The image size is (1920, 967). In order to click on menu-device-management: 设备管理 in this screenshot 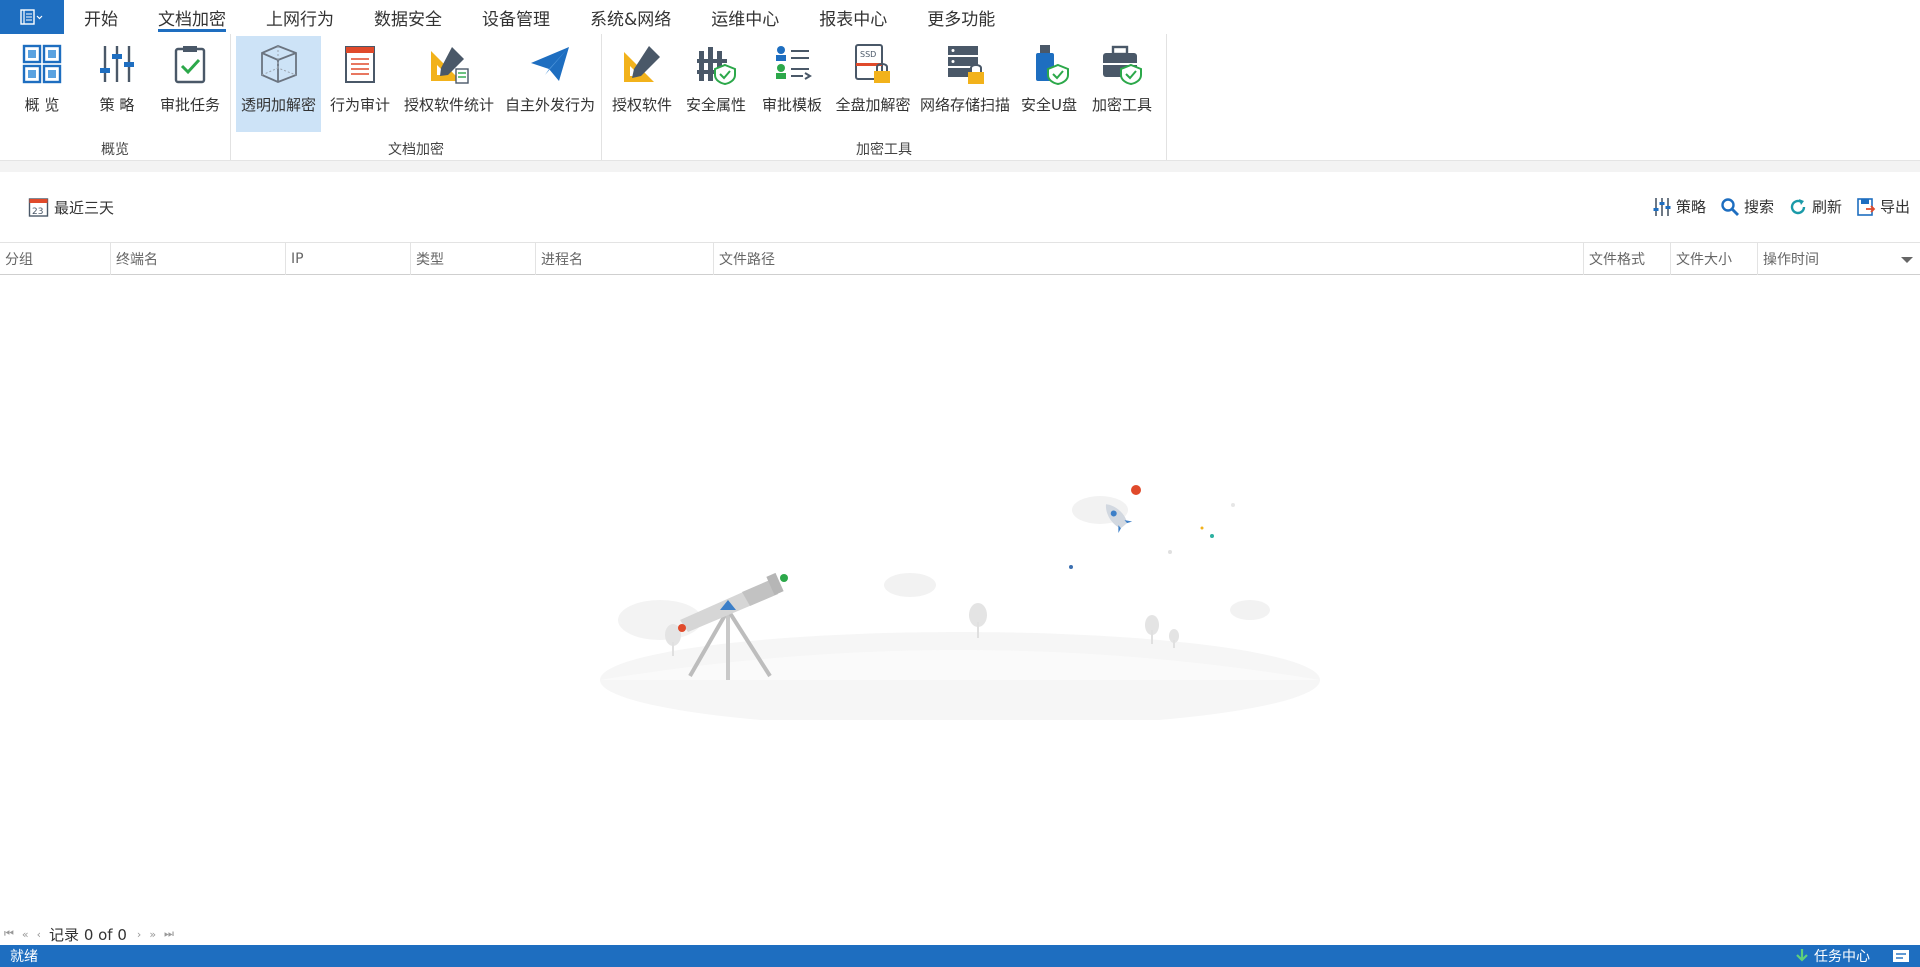, I will do `click(516, 17)`.